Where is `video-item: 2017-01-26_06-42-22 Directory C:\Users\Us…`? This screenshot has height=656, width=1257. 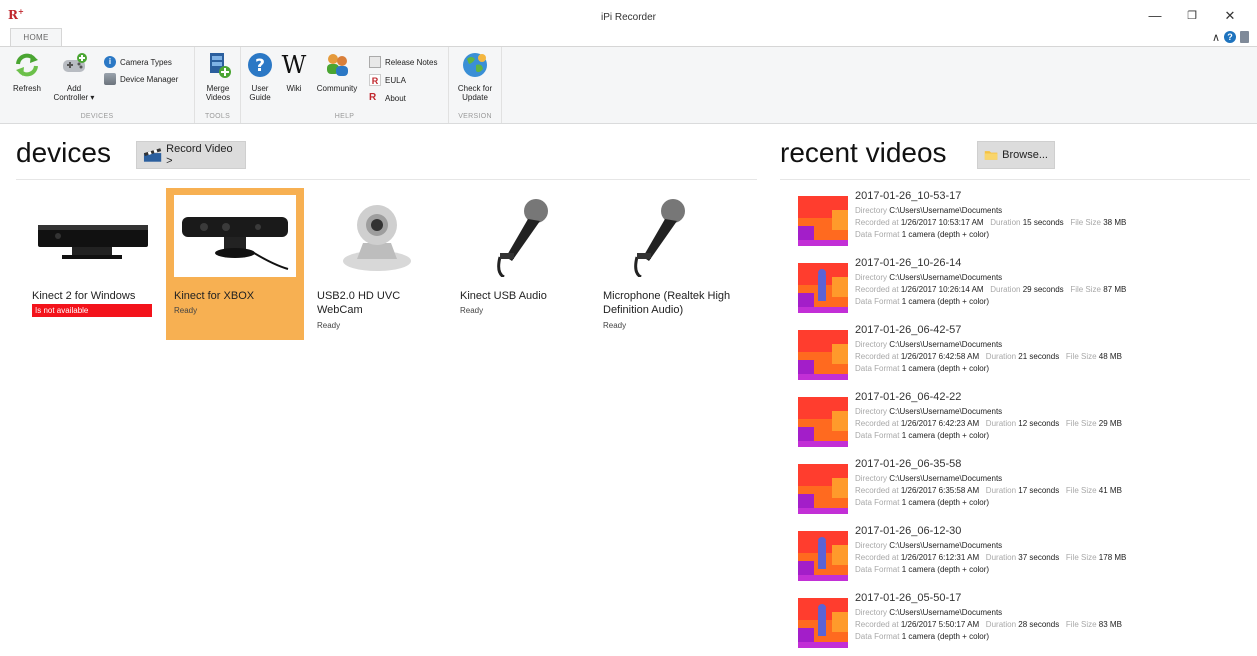 video-item: 2017-01-26_06-42-22 Directory C:\Users\Us… is located at coordinates (1008, 423).